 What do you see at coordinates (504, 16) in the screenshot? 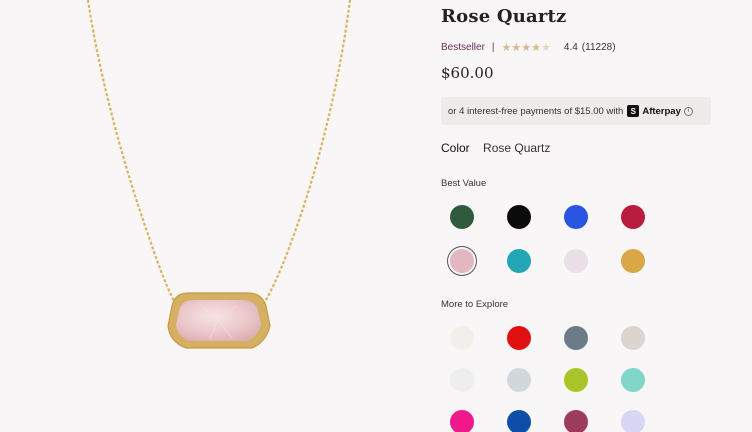
I see `product-title: Rose Quartz` at bounding box center [504, 16].